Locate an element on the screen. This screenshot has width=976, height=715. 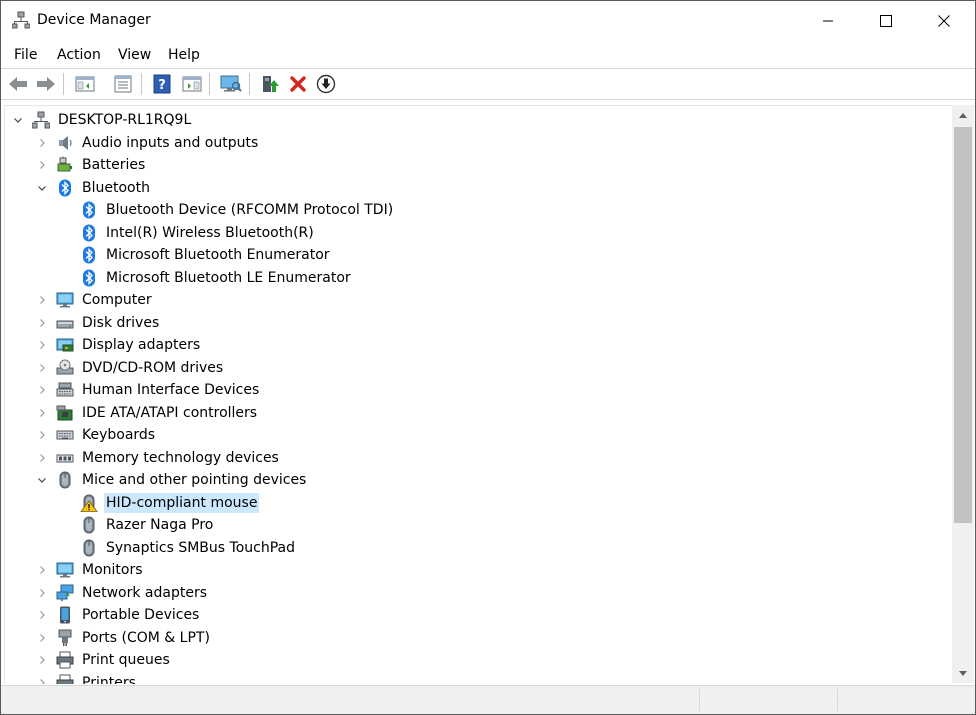
tree-item-label: Intel(R) Wireless Bluetooth(R) is located at coordinates (210, 233).